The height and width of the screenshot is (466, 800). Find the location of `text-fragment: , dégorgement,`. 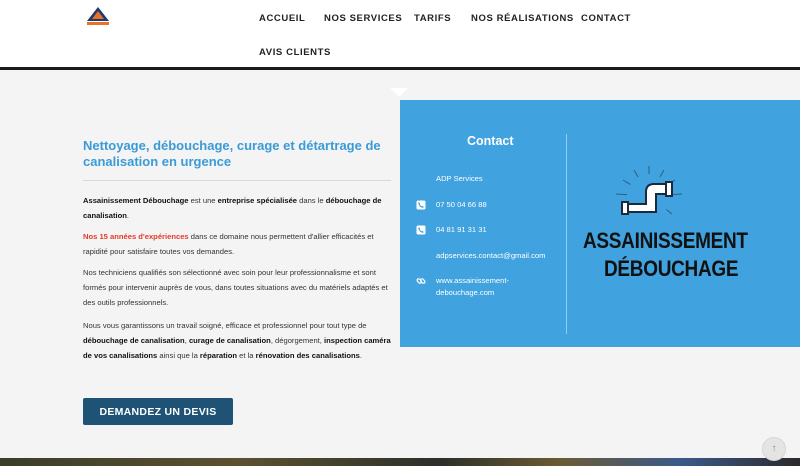

text-fragment: , dégorgement, is located at coordinates (297, 340).